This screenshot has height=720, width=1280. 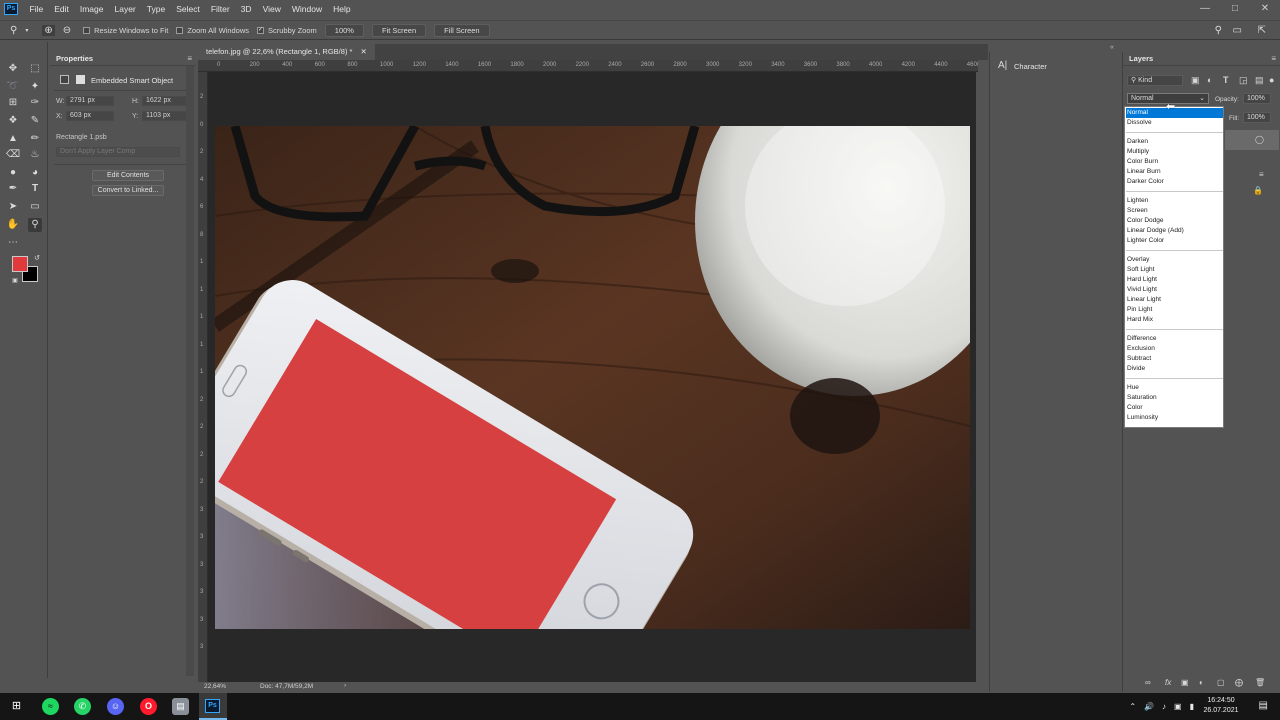 I want to click on menu-type: Type, so click(x=155, y=9).